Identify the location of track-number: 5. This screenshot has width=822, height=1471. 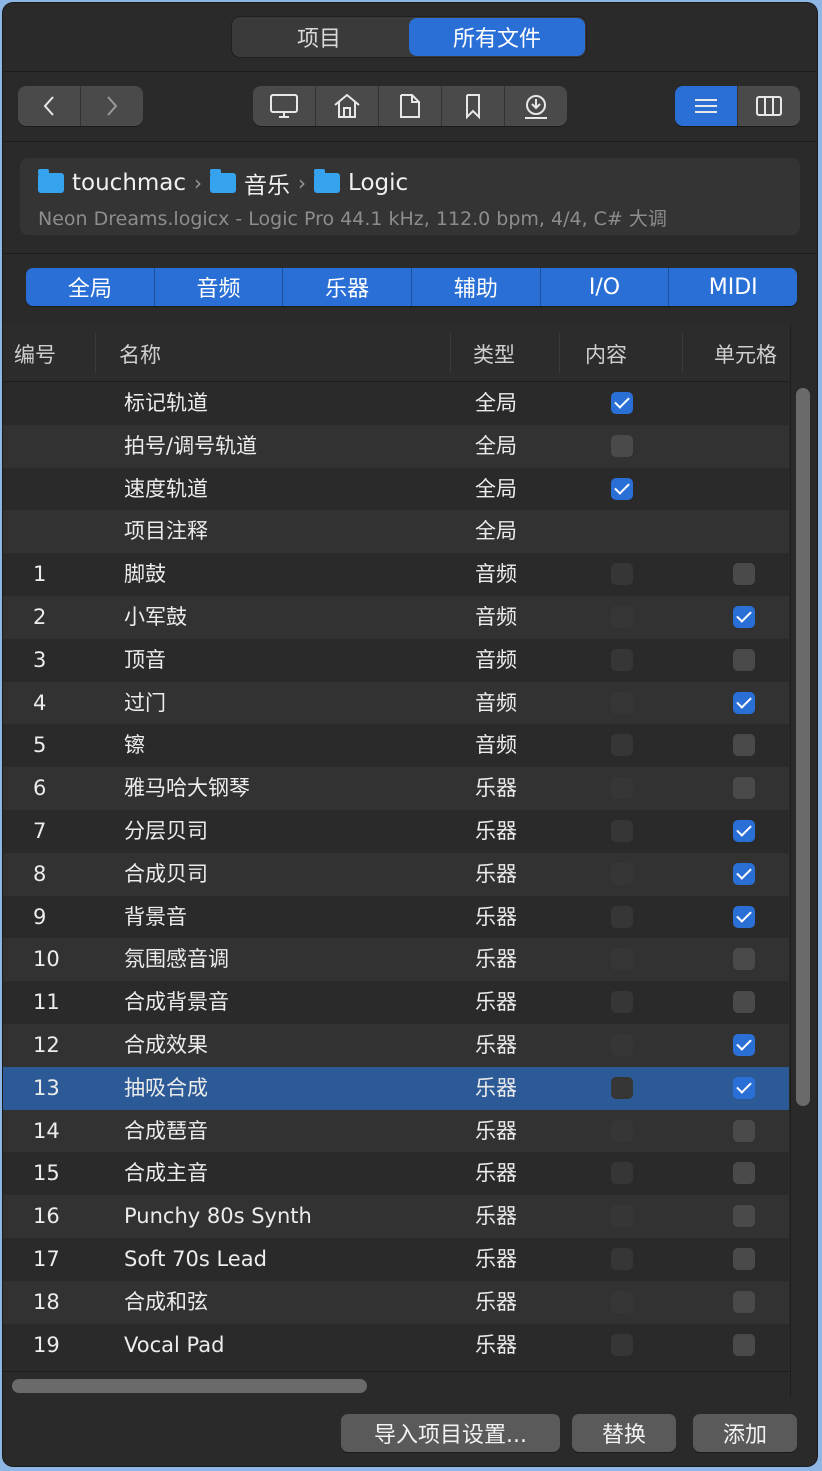
(40, 745).